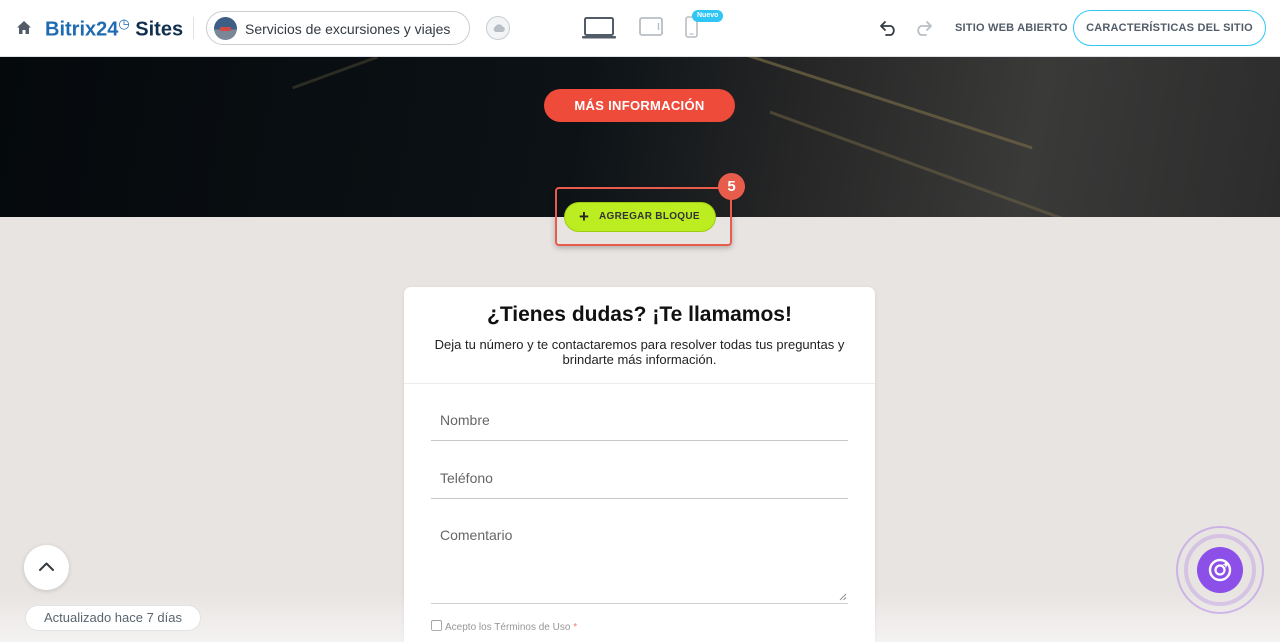 This screenshot has width=1280, height=642. Describe the element at coordinates (436, 625) in the screenshot. I see `terms-checkbox` at that location.